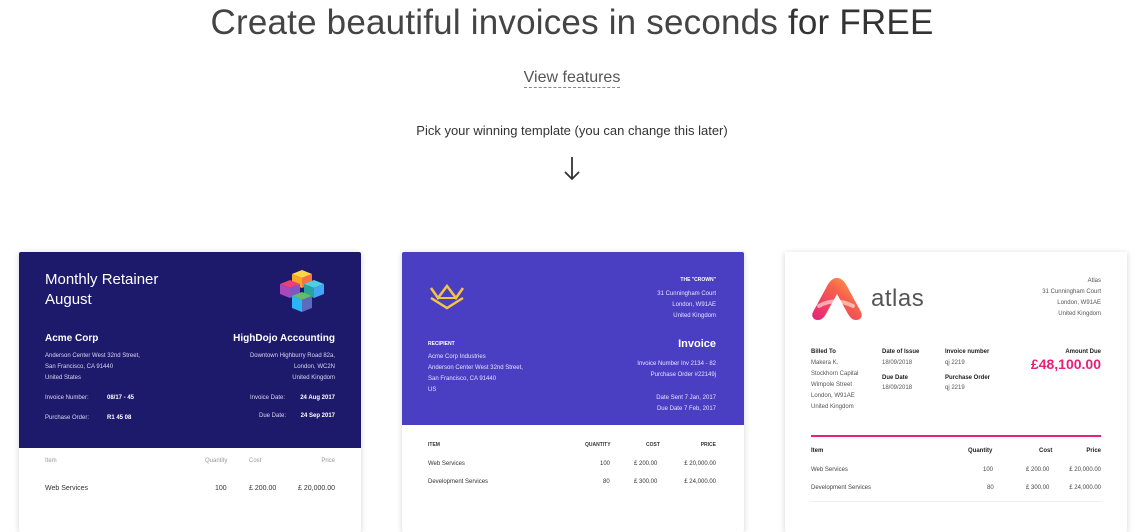 The width and height of the screenshot is (1144, 532). What do you see at coordinates (697, 344) in the screenshot?
I see `invoice-title: Invoice` at bounding box center [697, 344].